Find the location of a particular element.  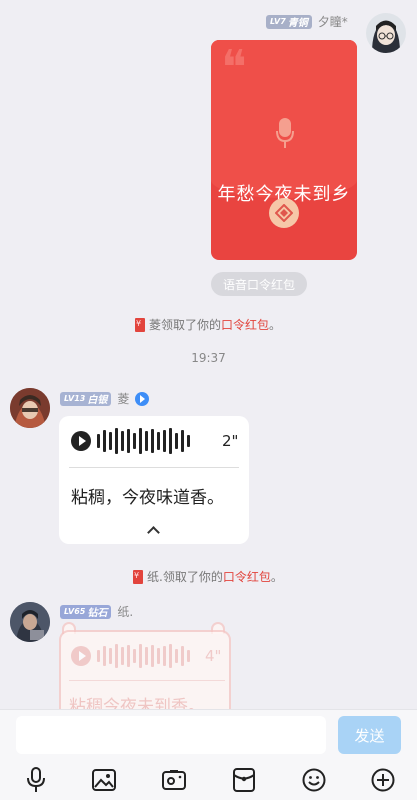

voice-red-packet: ❝ 年愁今夜未到乡 is located at coordinates (284, 150).